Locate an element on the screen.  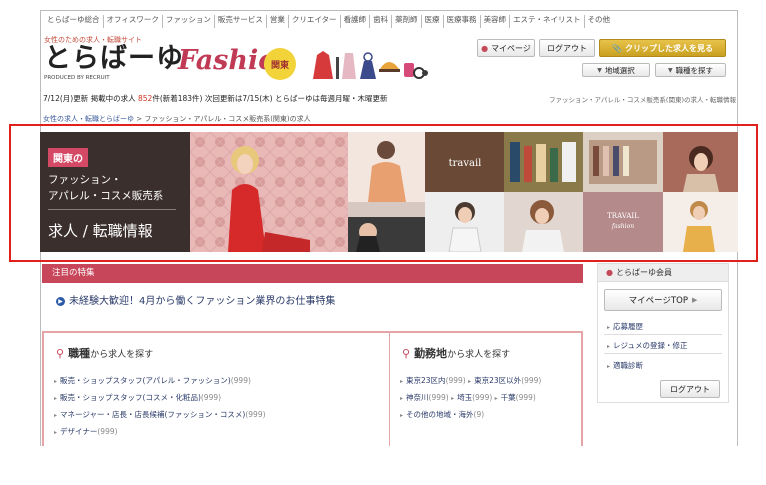
topnav-item: 薬剤師 is located at coordinates (407, 21).